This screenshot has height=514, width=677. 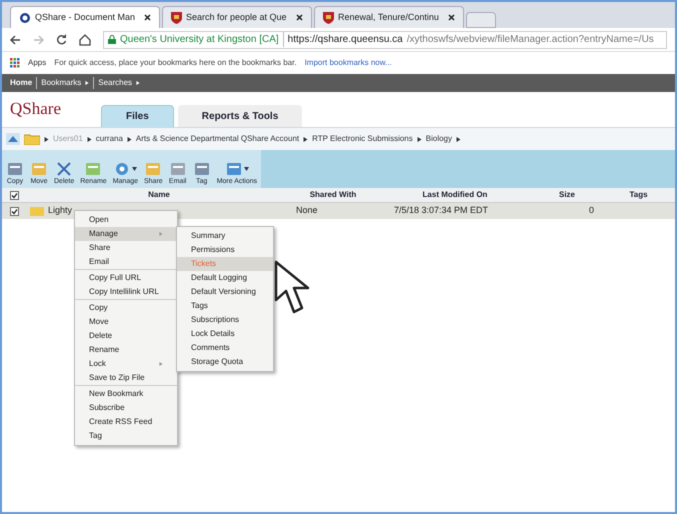 What do you see at coordinates (126, 364) in the screenshot?
I see `menu-item: Lock` at bounding box center [126, 364].